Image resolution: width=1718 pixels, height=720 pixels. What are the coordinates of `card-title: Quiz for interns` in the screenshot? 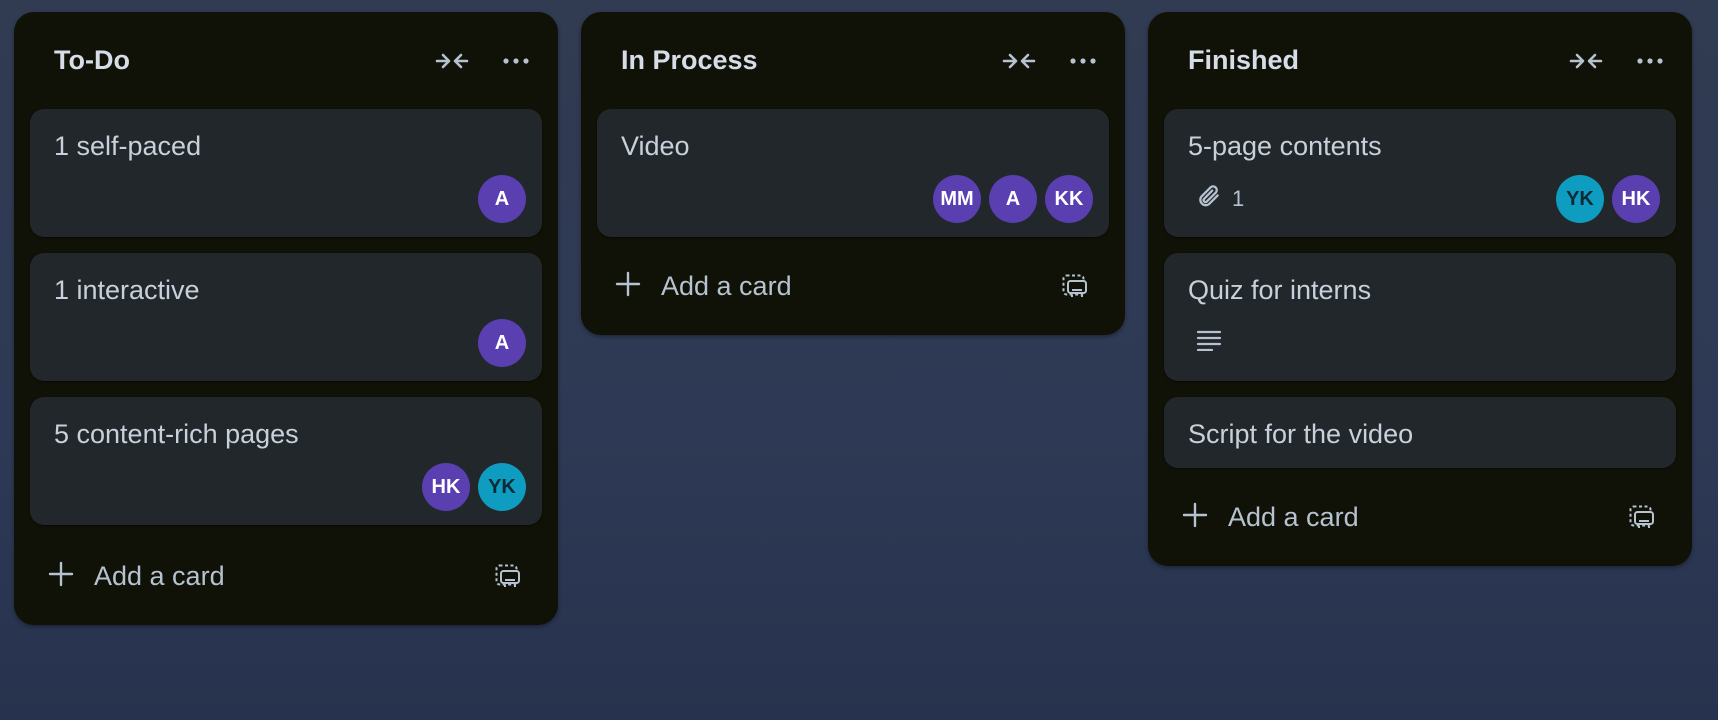 It's located at (1280, 290).